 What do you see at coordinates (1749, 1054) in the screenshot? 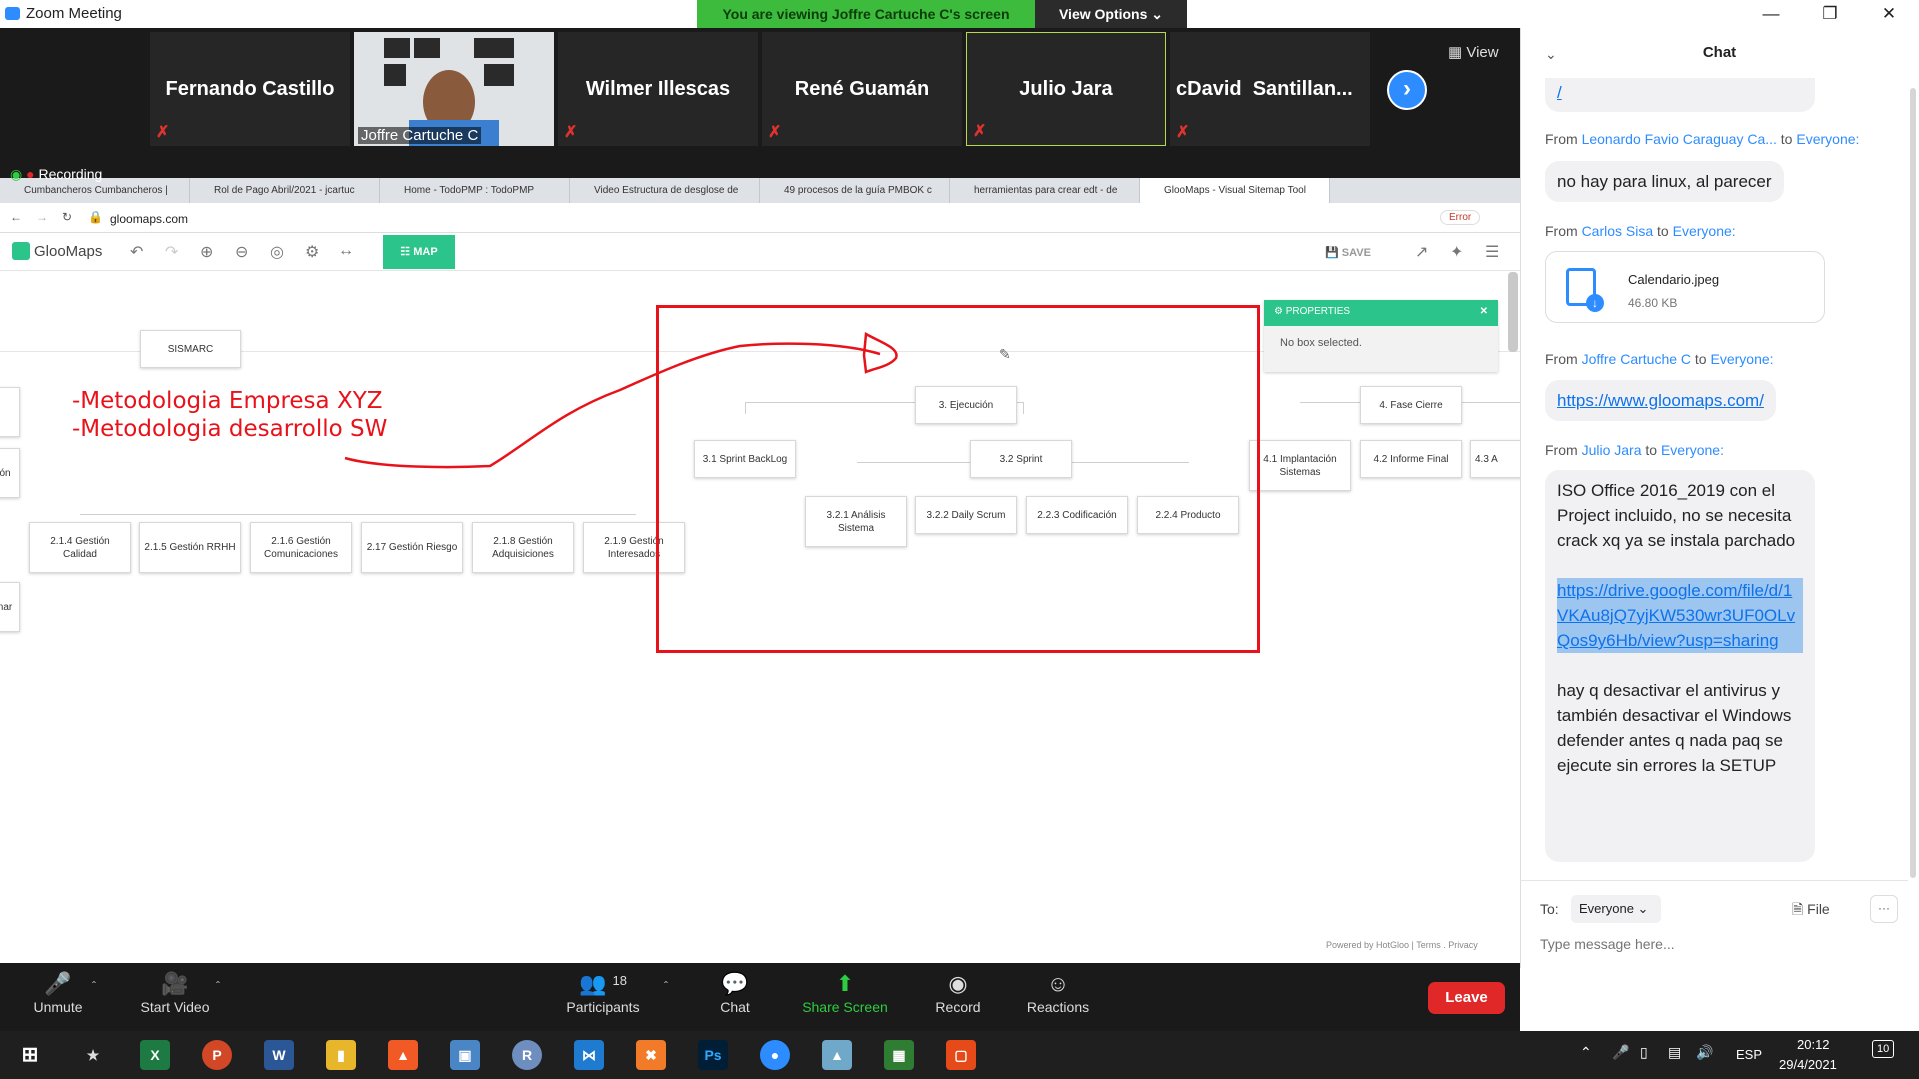
I see `language-indicator: ESP` at bounding box center [1749, 1054].